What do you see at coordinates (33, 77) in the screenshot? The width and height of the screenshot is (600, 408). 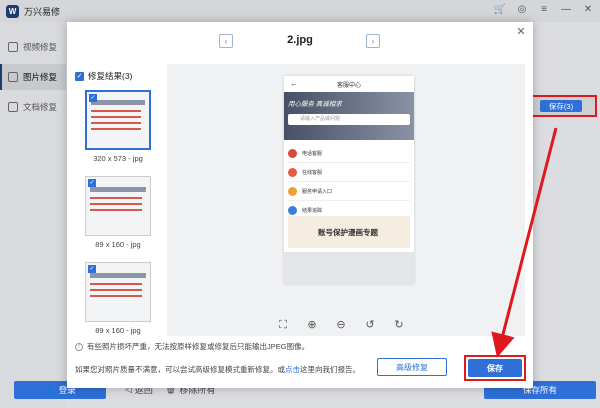 I see `sidebar-item-photo: 图片修复` at bounding box center [33, 77].